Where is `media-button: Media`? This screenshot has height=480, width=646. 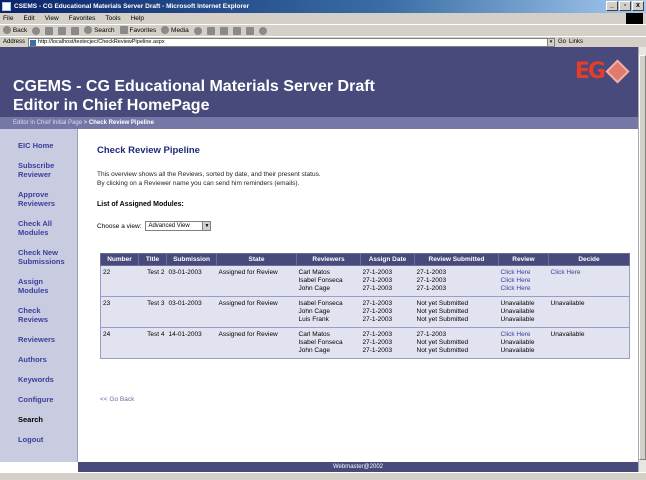
media-button: Media is located at coordinates (175, 31).